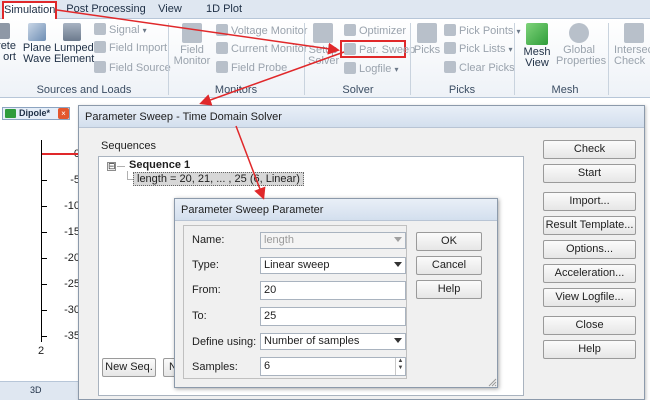 The height and width of the screenshot is (400, 650). Describe the element at coordinates (37, 53) in the screenshot. I see `plane-wave-label: Plane Wave` at that location.